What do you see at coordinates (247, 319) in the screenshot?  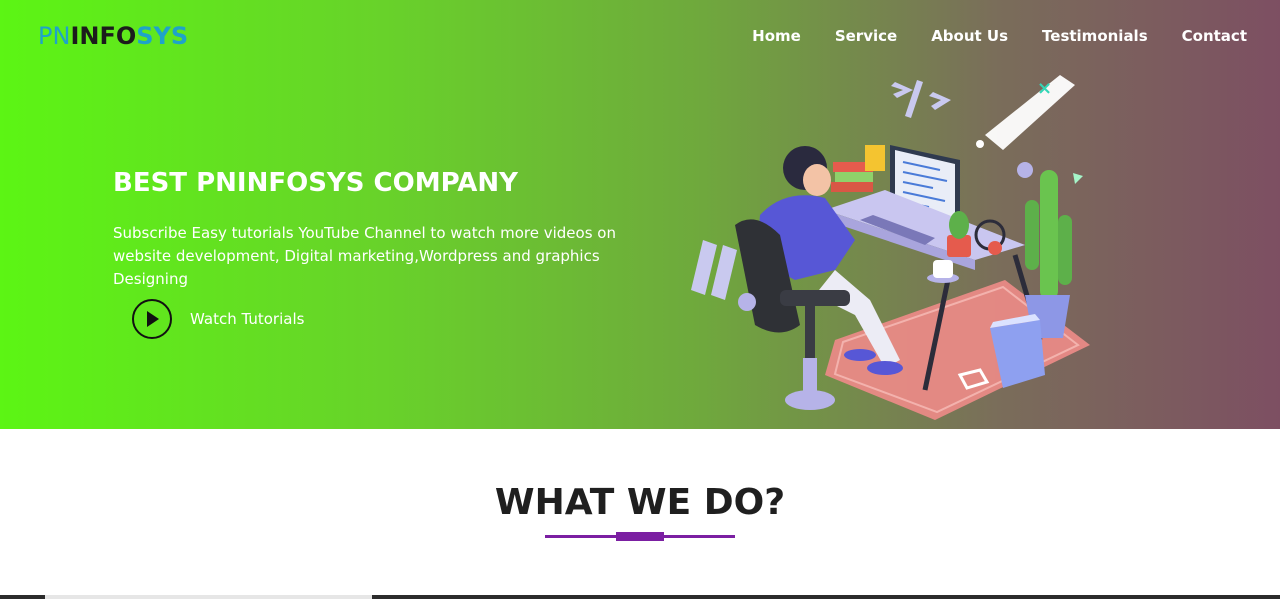 I see `watch-tutorials-label: Watch Tutorials` at bounding box center [247, 319].